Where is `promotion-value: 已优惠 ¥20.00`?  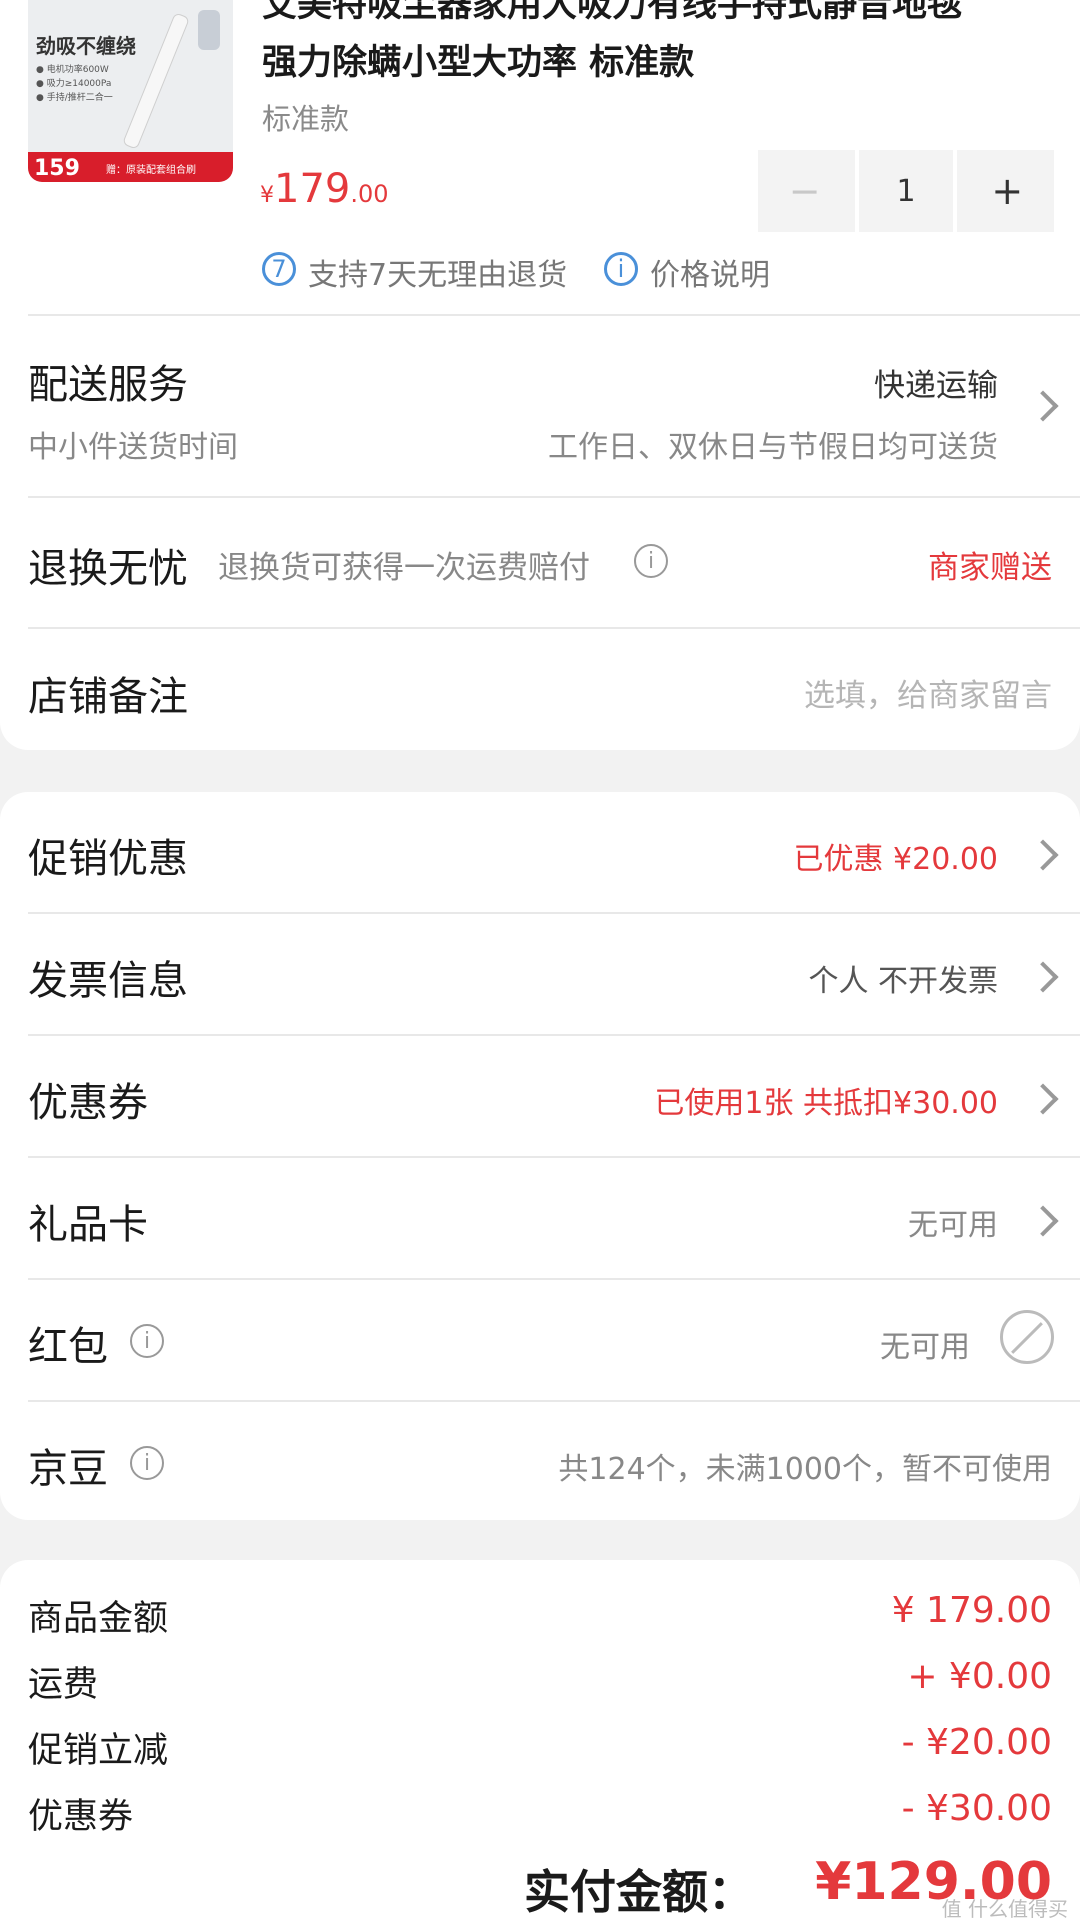
promotion-value: 已优惠 ¥20.00 is located at coordinates (895, 859).